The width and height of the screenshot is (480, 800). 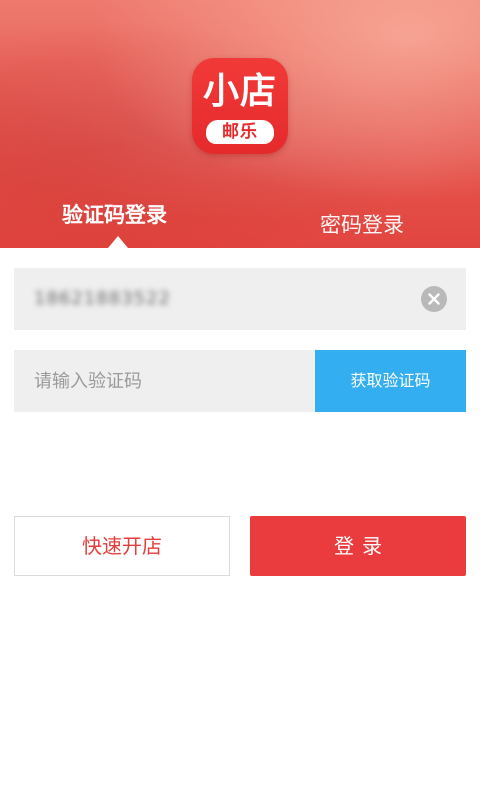 I want to click on verification-code-input, so click(x=164, y=381).